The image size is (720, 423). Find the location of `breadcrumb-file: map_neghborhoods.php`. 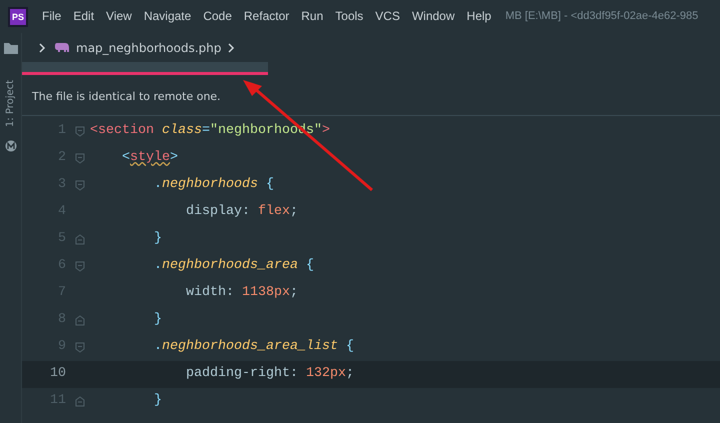

breadcrumb-file: map_neghborhoods.php is located at coordinates (149, 47).